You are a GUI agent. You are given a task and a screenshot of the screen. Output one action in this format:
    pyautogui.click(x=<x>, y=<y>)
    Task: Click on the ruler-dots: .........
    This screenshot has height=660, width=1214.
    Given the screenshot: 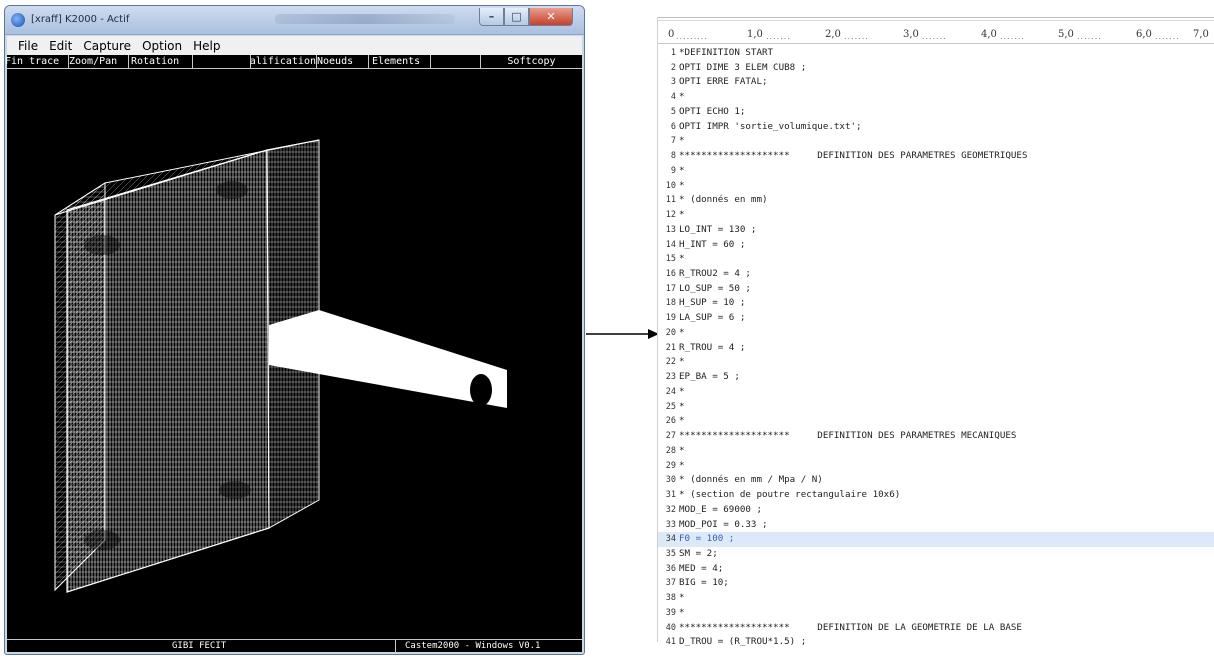 What is the action you would take?
    pyautogui.click(x=692, y=36)
    